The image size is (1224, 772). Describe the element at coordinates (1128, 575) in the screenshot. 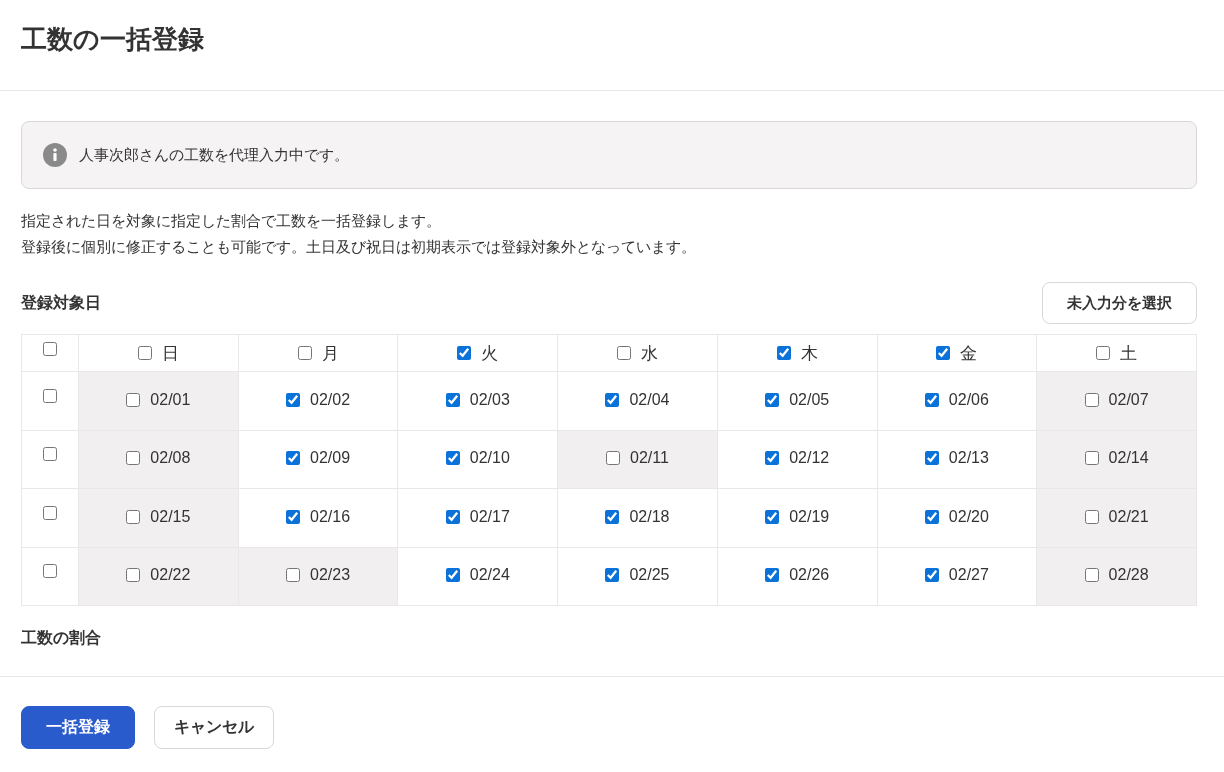

I see `date-label: 02/28` at that location.